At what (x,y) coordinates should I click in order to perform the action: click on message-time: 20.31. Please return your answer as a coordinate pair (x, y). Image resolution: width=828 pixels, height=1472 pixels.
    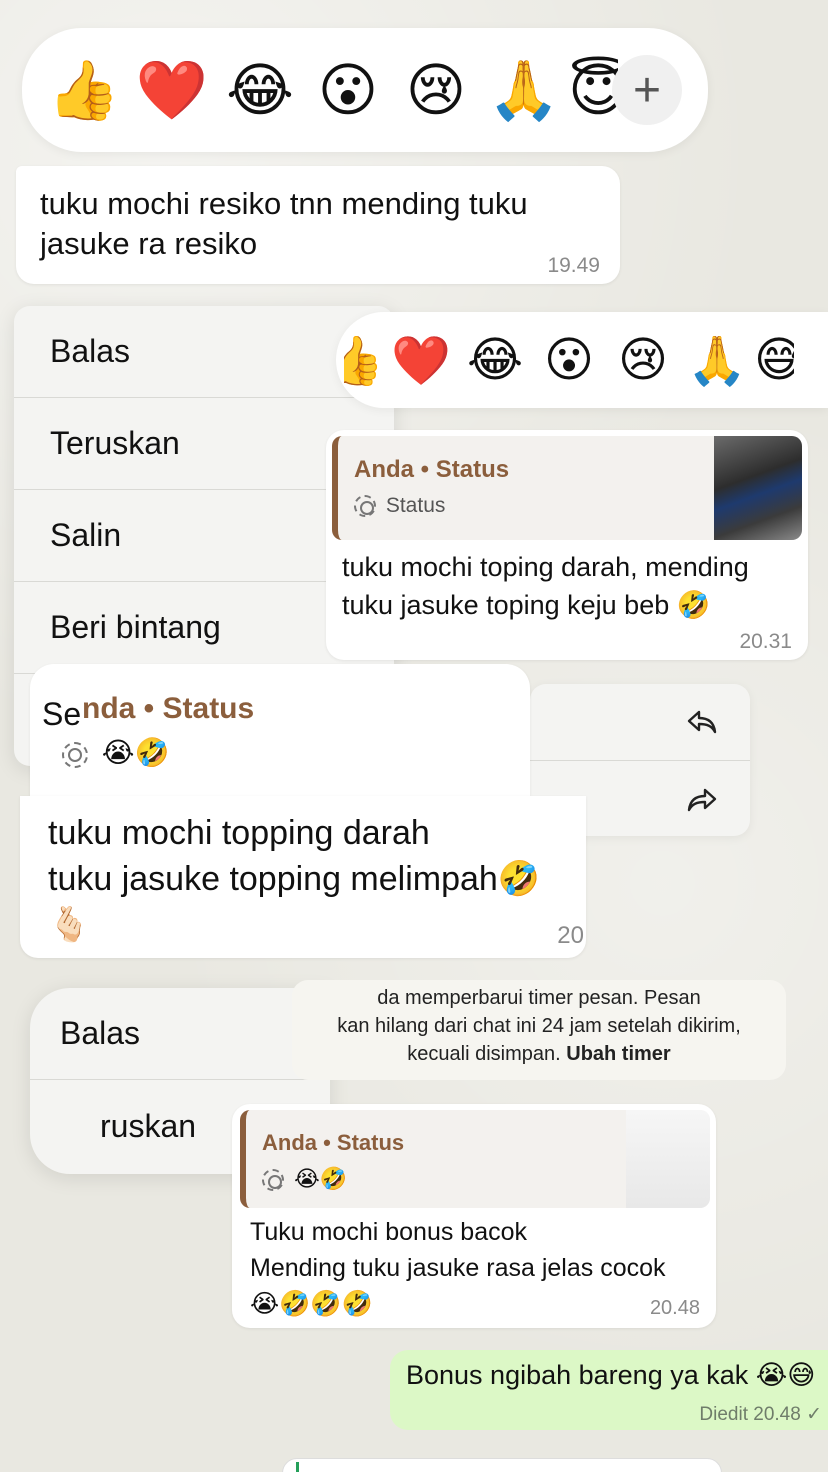
    Looking at the image, I should click on (765, 641).